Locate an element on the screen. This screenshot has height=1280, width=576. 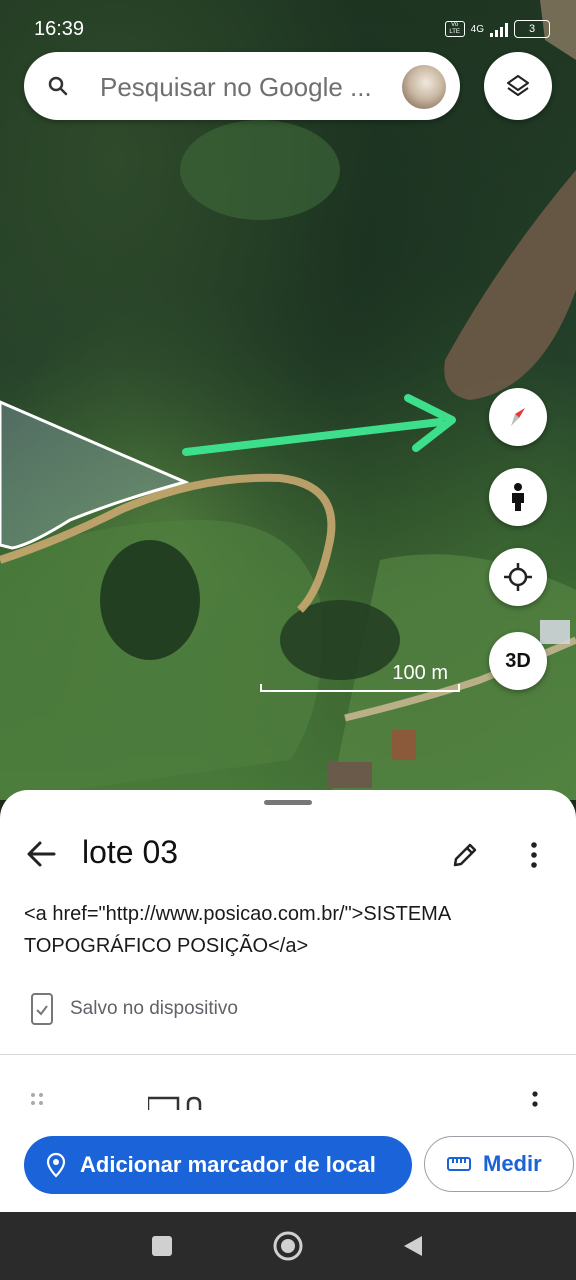
drag-handle is located at coordinates (288, 802).